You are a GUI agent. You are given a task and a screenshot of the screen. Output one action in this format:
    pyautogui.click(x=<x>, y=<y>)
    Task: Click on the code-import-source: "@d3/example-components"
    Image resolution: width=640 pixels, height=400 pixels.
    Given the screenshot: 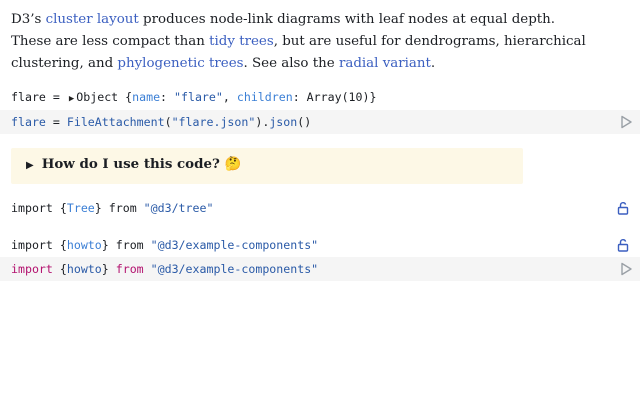 What is the action you would take?
    pyautogui.click(x=234, y=269)
    